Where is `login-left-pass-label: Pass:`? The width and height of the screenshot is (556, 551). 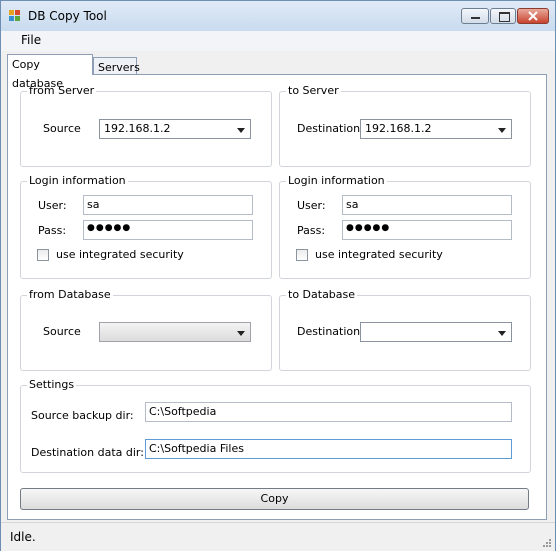
login-left-pass-label: Pass: is located at coordinates (52, 230).